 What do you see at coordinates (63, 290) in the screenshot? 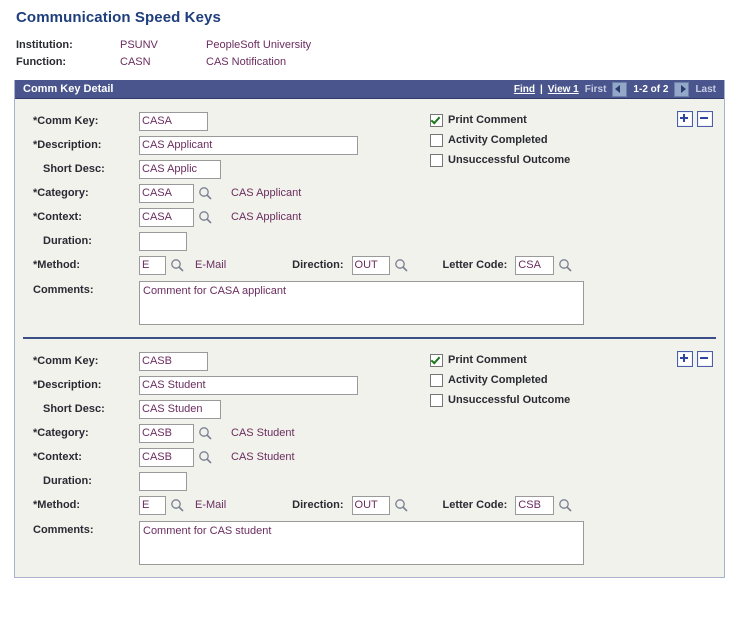
I see `comments-label: Comments:` at bounding box center [63, 290].